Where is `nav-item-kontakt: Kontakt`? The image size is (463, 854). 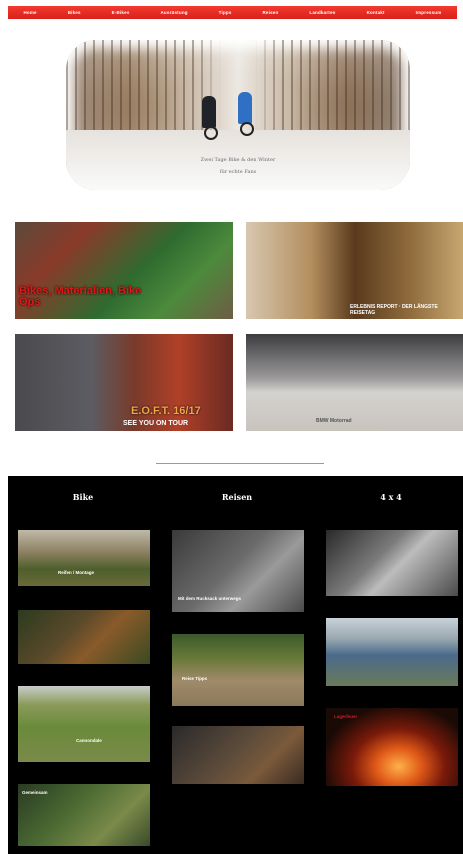 nav-item-kontakt: Kontakt is located at coordinates (376, 12).